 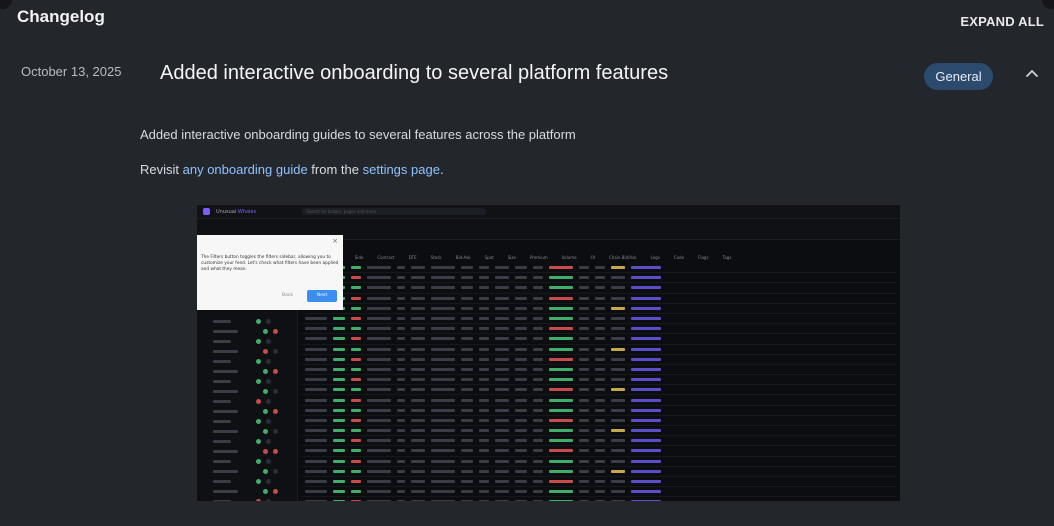 I want to click on page-title: Changelog, so click(x=61, y=16).